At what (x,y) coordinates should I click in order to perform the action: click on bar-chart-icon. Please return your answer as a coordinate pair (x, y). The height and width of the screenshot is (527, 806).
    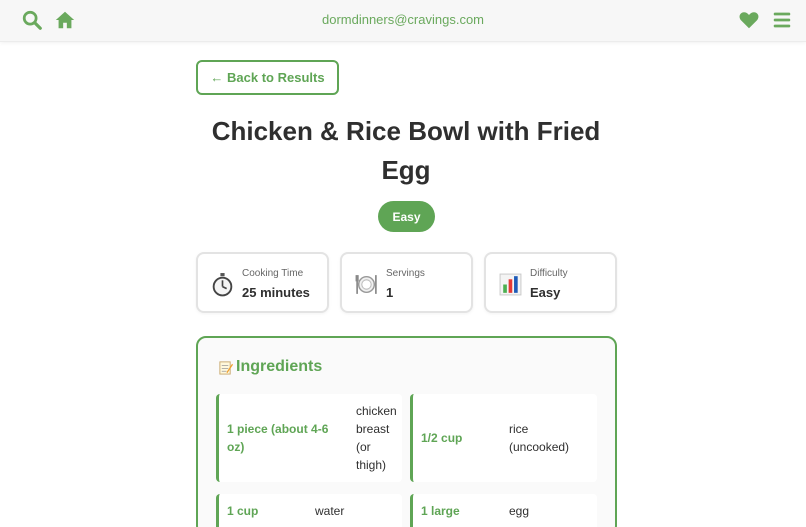
    Looking at the image, I should click on (510, 284).